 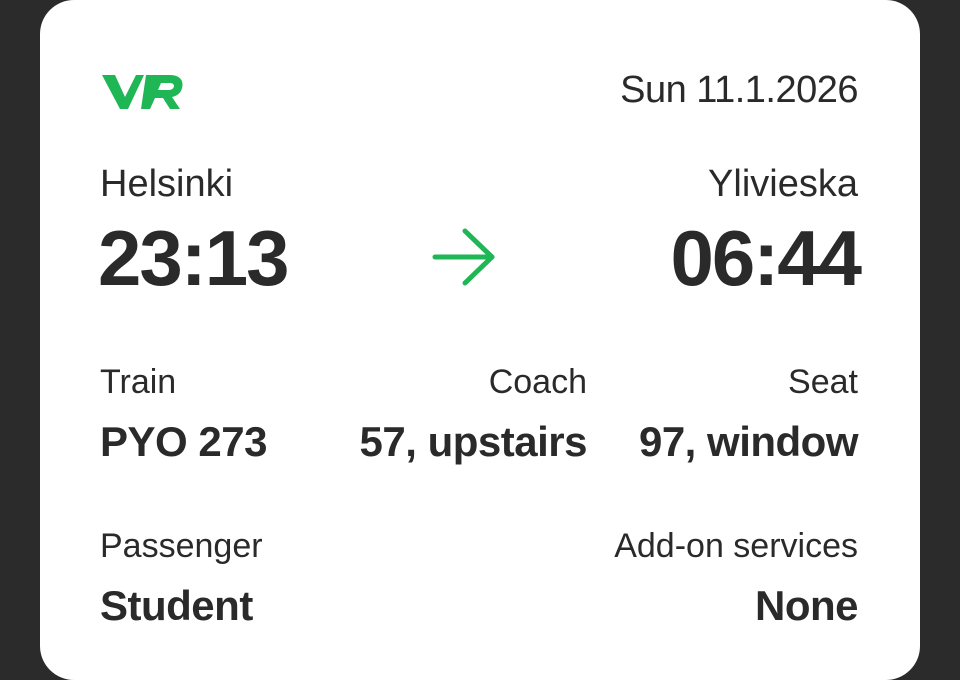 I want to click on addon-services-value: None, so click(x=807, y=605).